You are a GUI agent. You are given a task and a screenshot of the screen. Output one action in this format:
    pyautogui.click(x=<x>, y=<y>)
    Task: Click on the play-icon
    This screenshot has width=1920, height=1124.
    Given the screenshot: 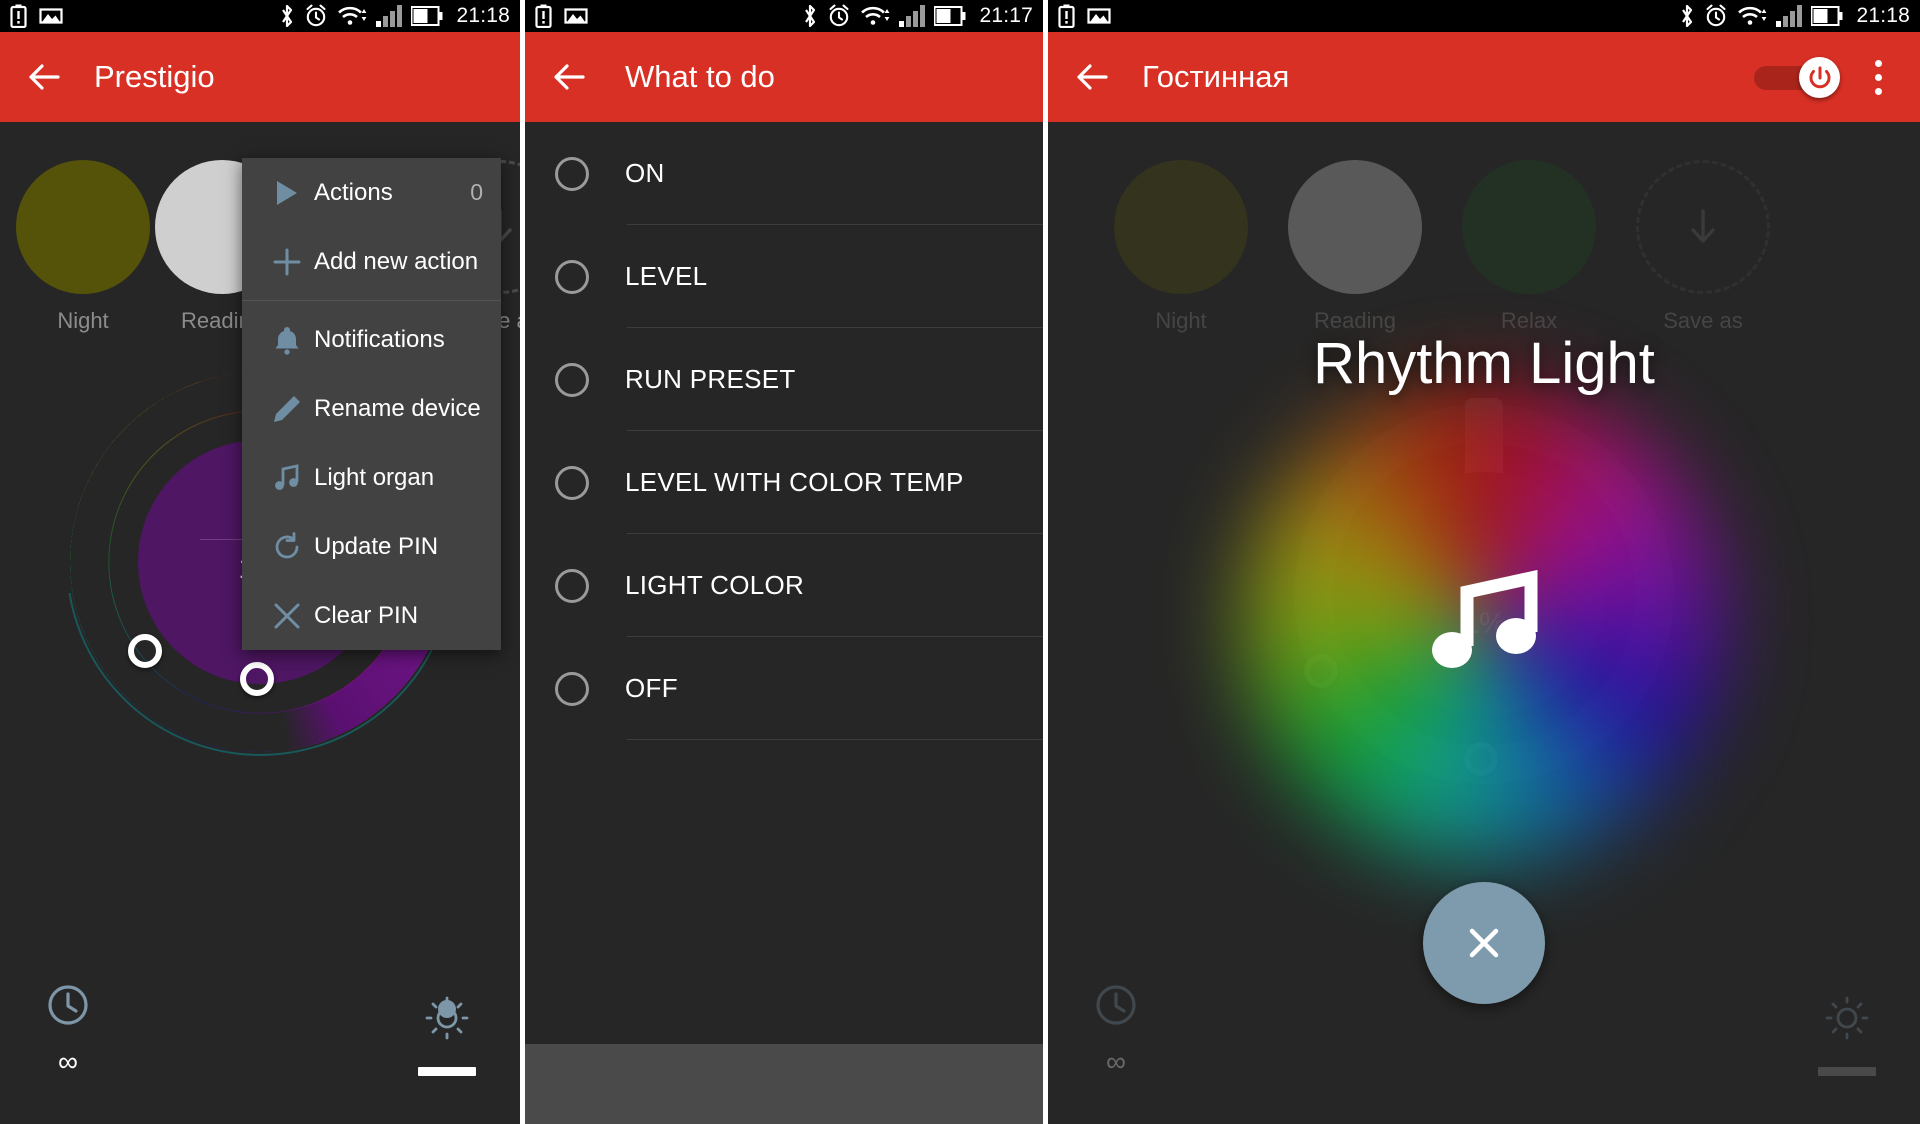 What is the action you would take?
    pyautogui.click(x=287, y=193)
    